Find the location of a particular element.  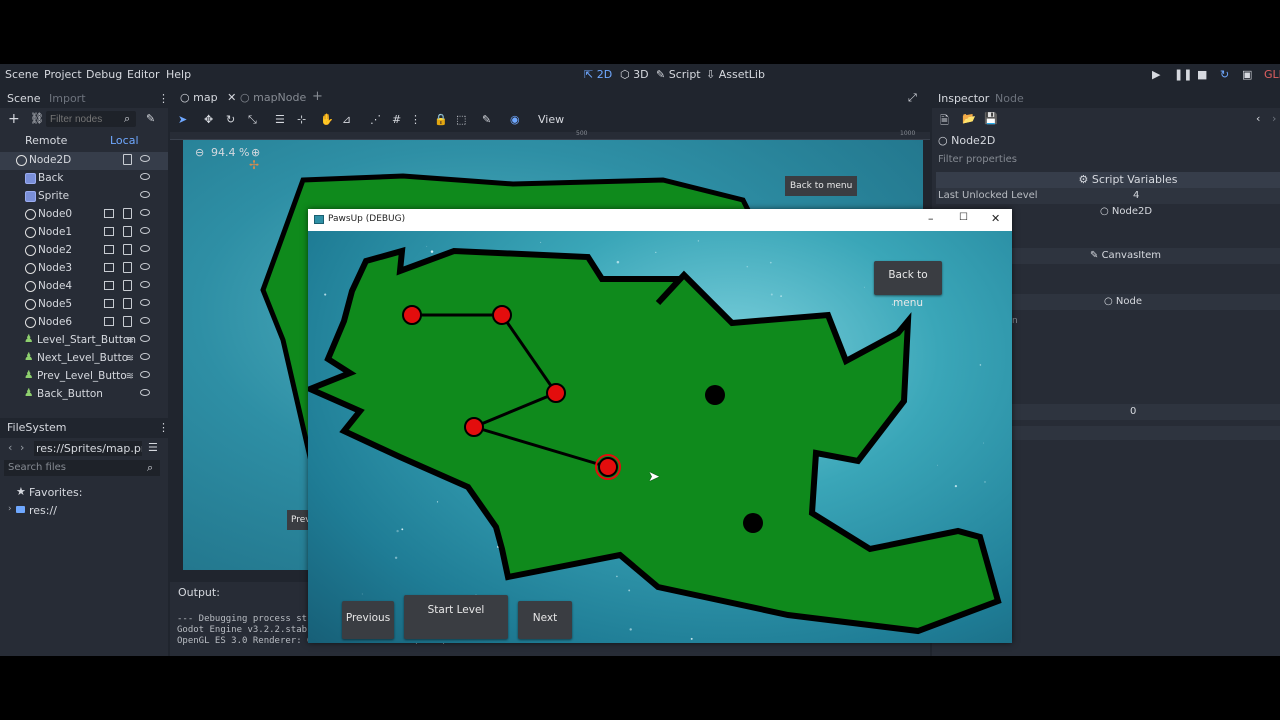

view-menu: View is located at coordinates (551, 119).